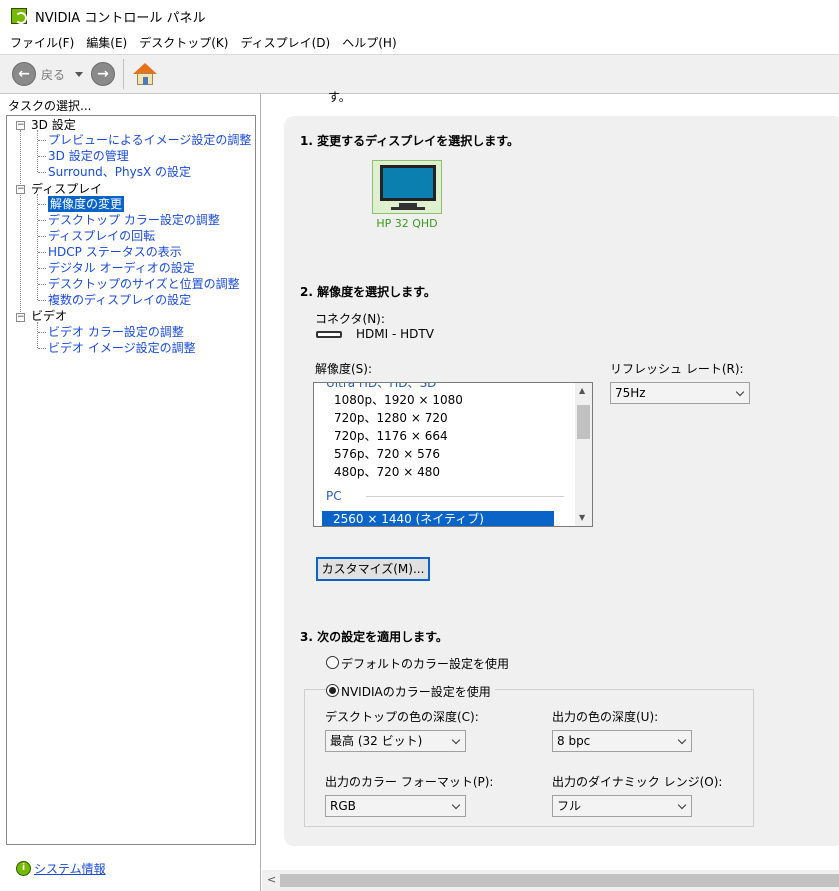  Describe the element at coordinates (395, 806) in the screenshot. I see `output-color-format-select: RGB` at that location.